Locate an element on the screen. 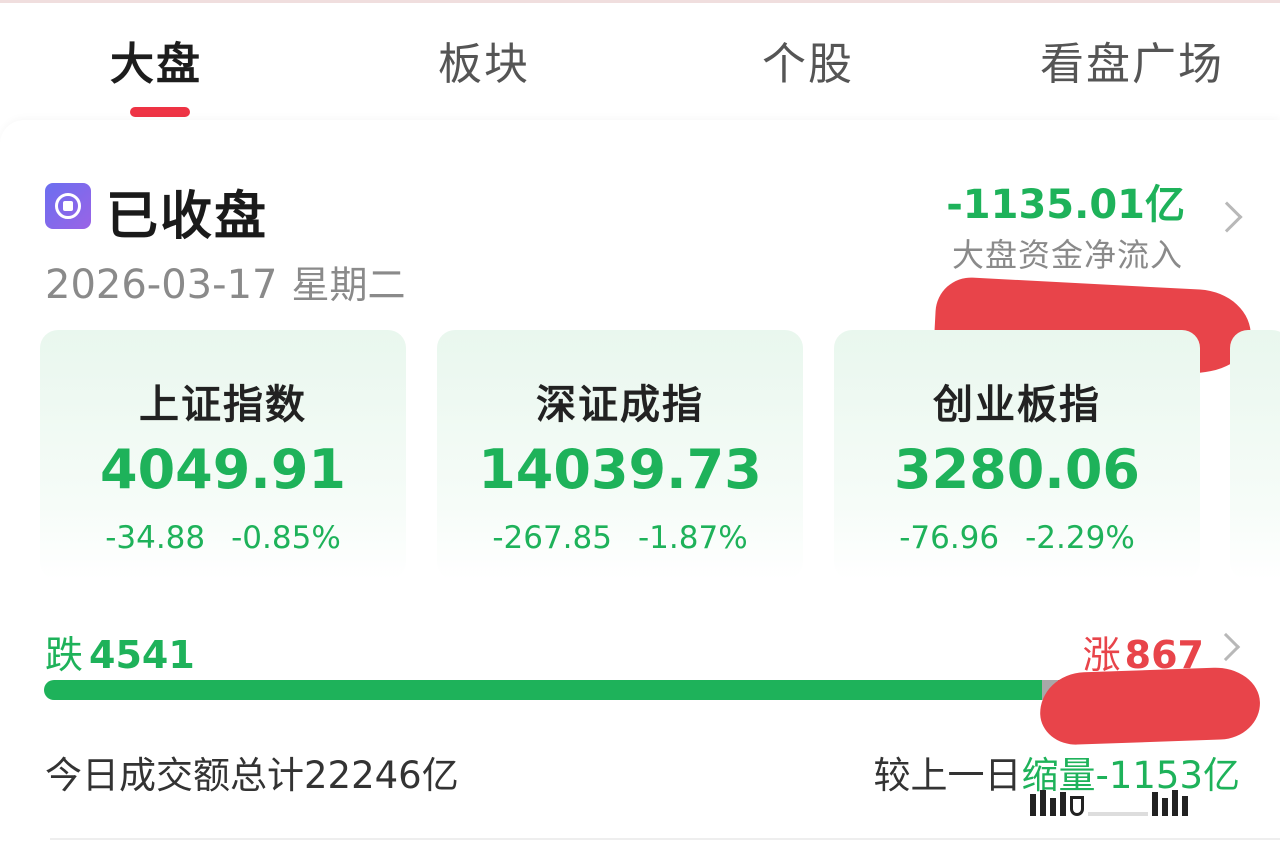 The image size is (1280, 845). turnover-total: 今日成交额总计22246亿 is located at coordinates (252, 775).